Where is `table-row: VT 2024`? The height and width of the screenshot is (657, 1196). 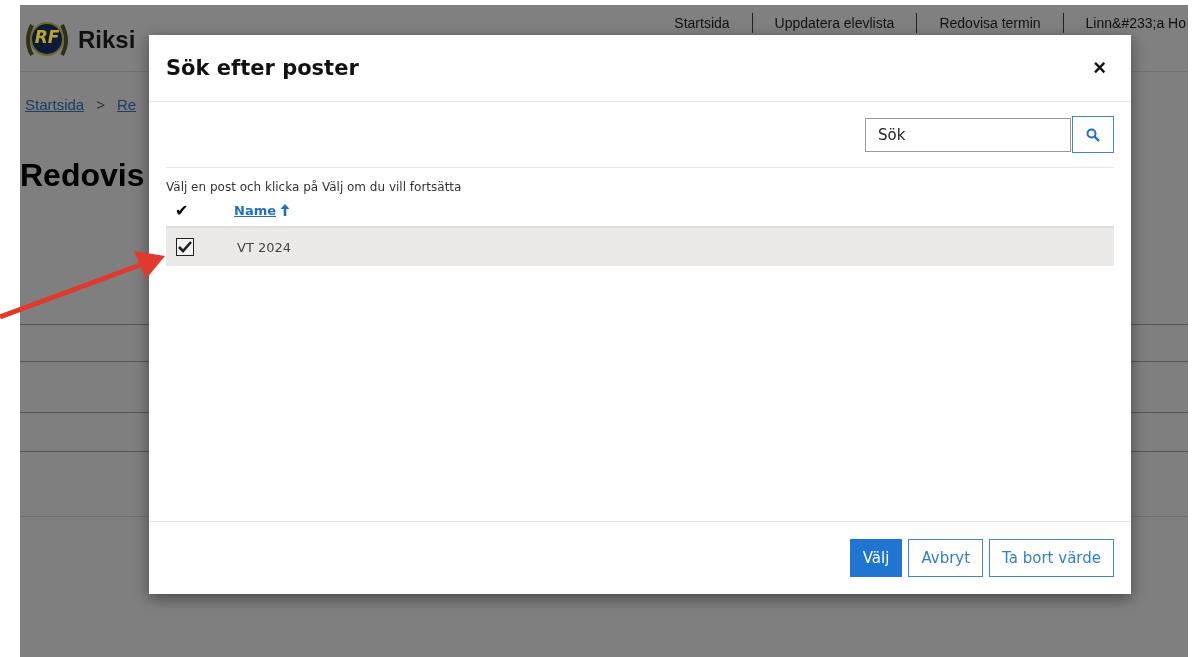 table-row: VT 2024 is located at coordinates (640, 246).